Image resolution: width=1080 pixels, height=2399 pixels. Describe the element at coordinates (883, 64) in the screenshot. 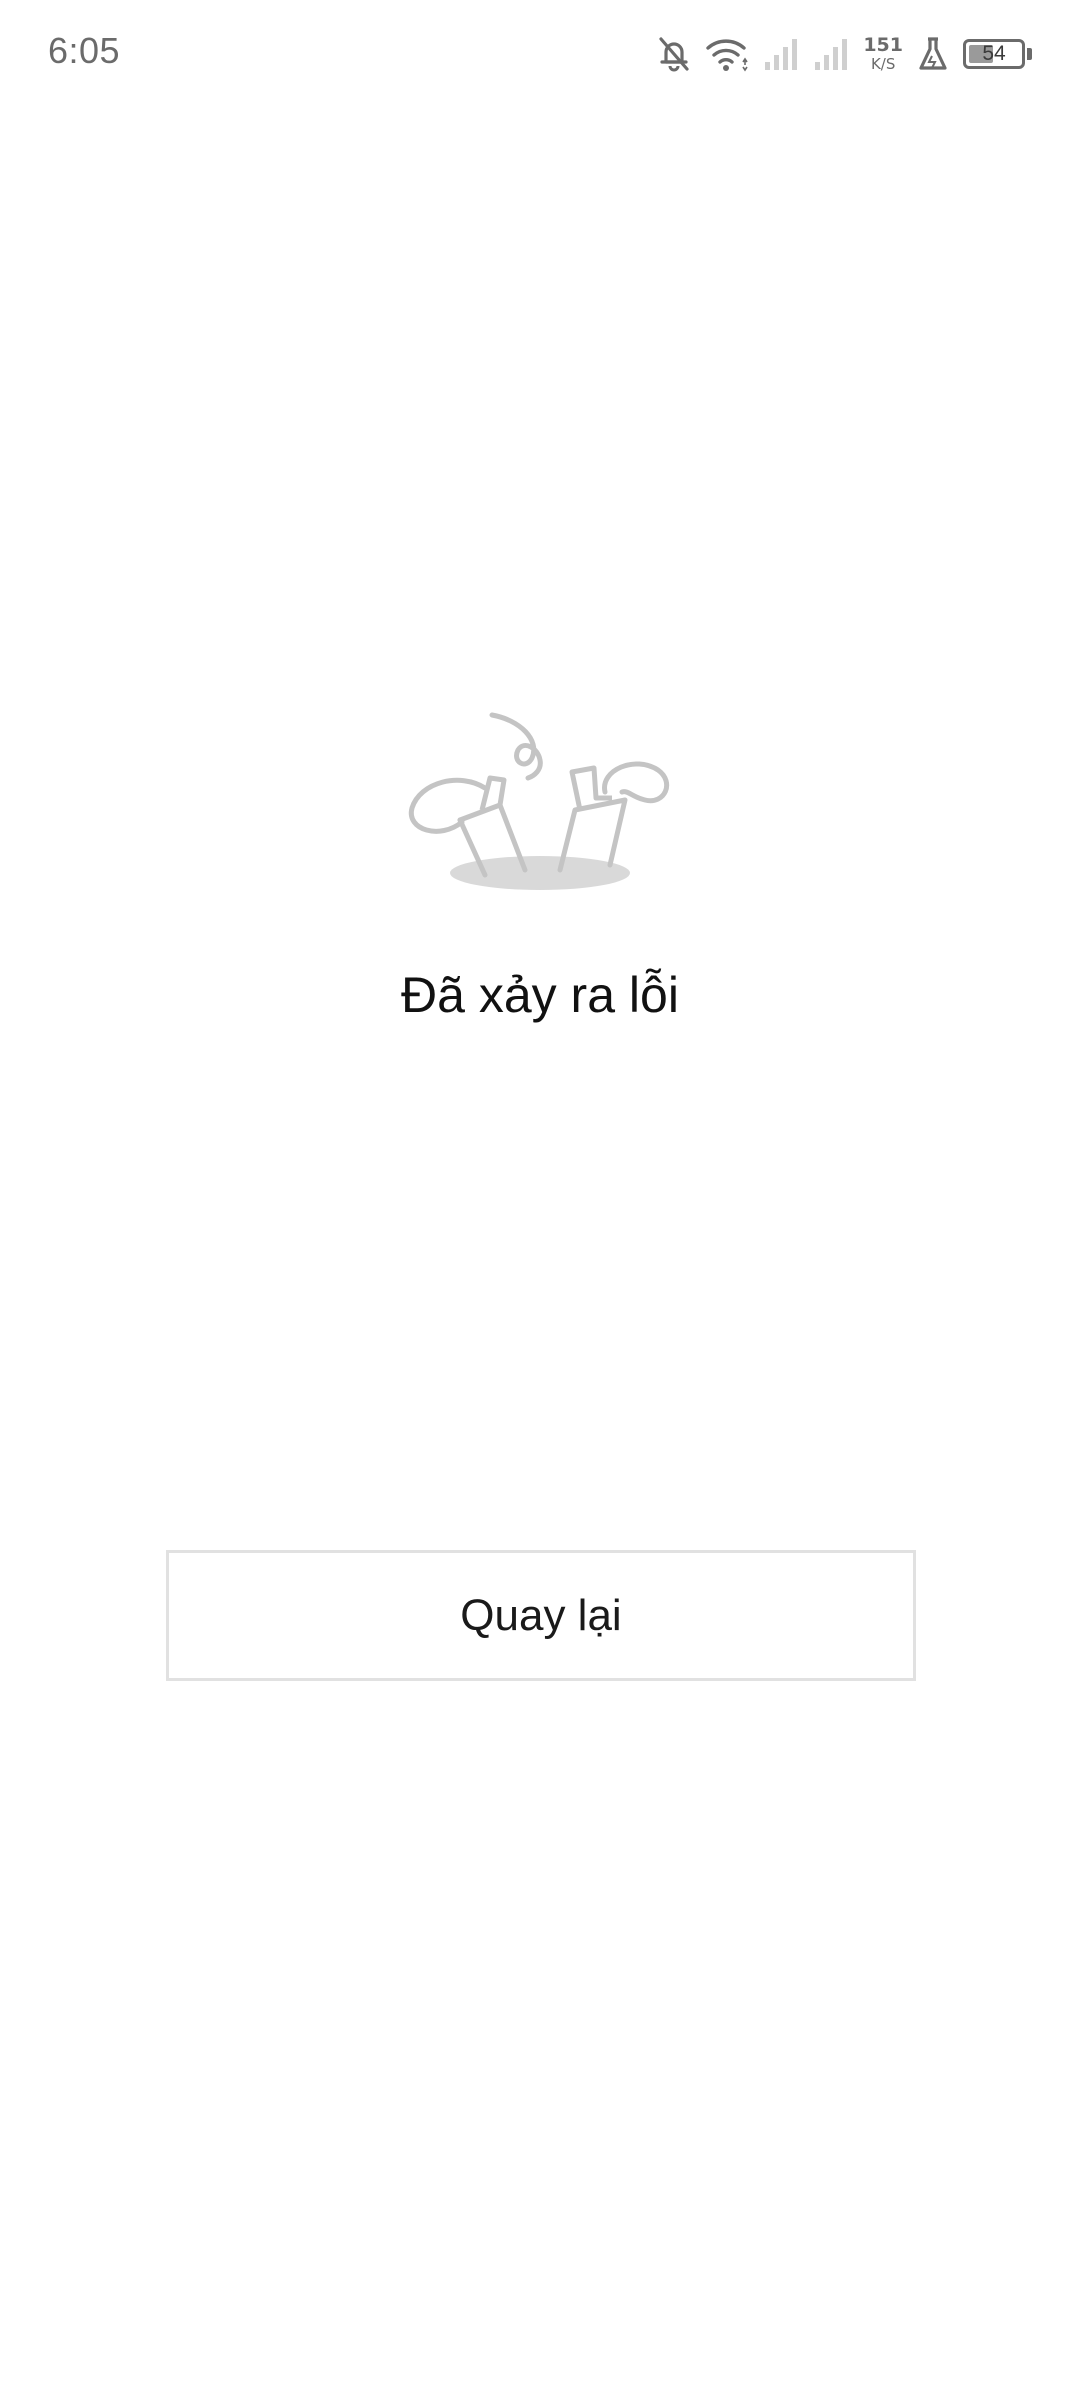

I see `network-speed-unit: K/S` at that location.